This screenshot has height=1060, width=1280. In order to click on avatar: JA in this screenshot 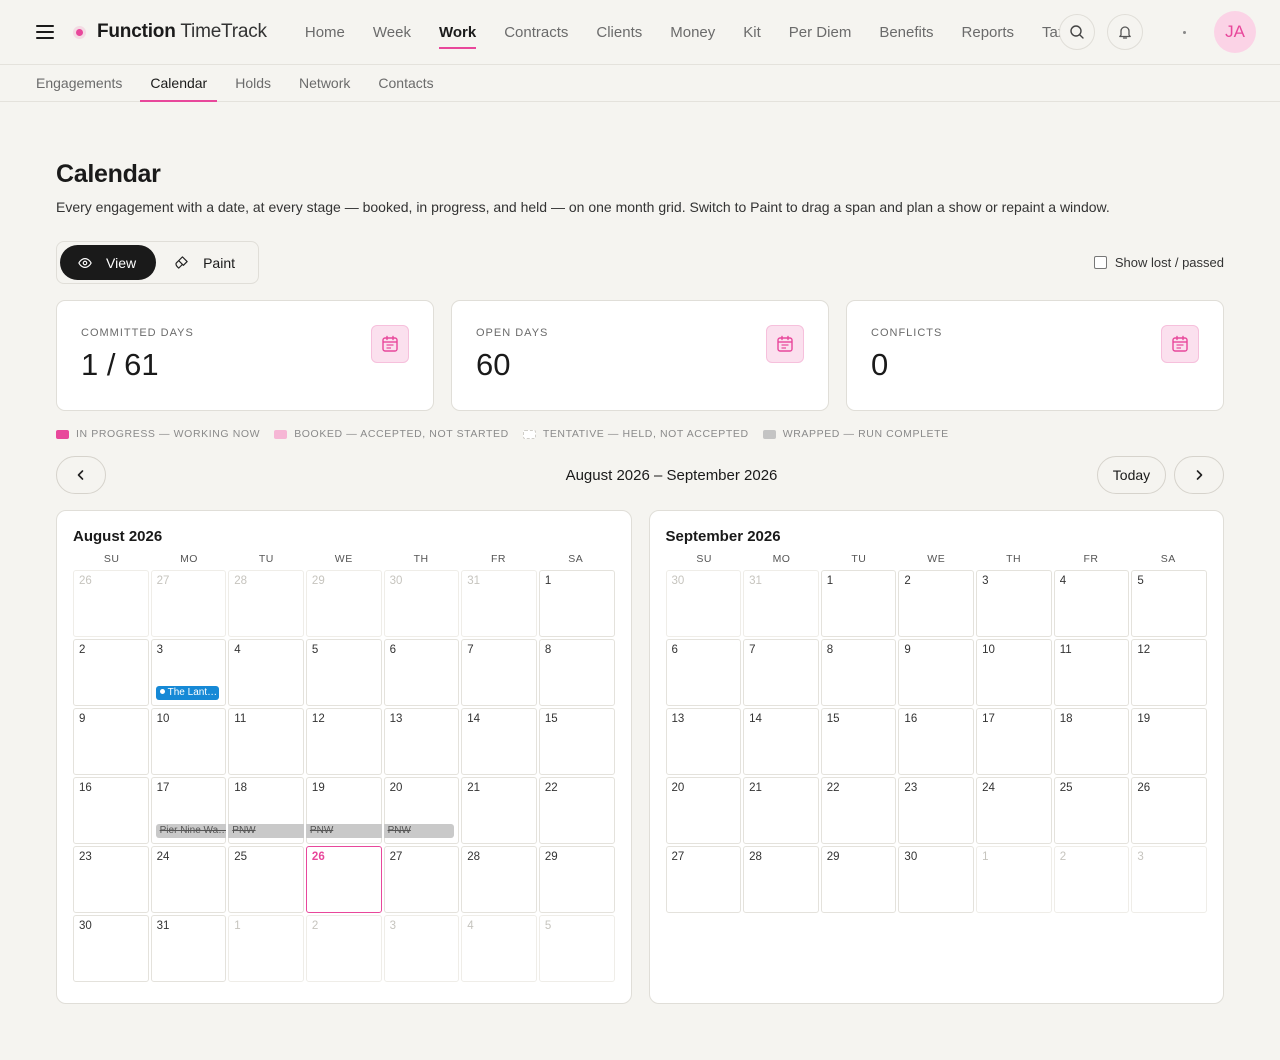, I will do `click(1235, 32)`.